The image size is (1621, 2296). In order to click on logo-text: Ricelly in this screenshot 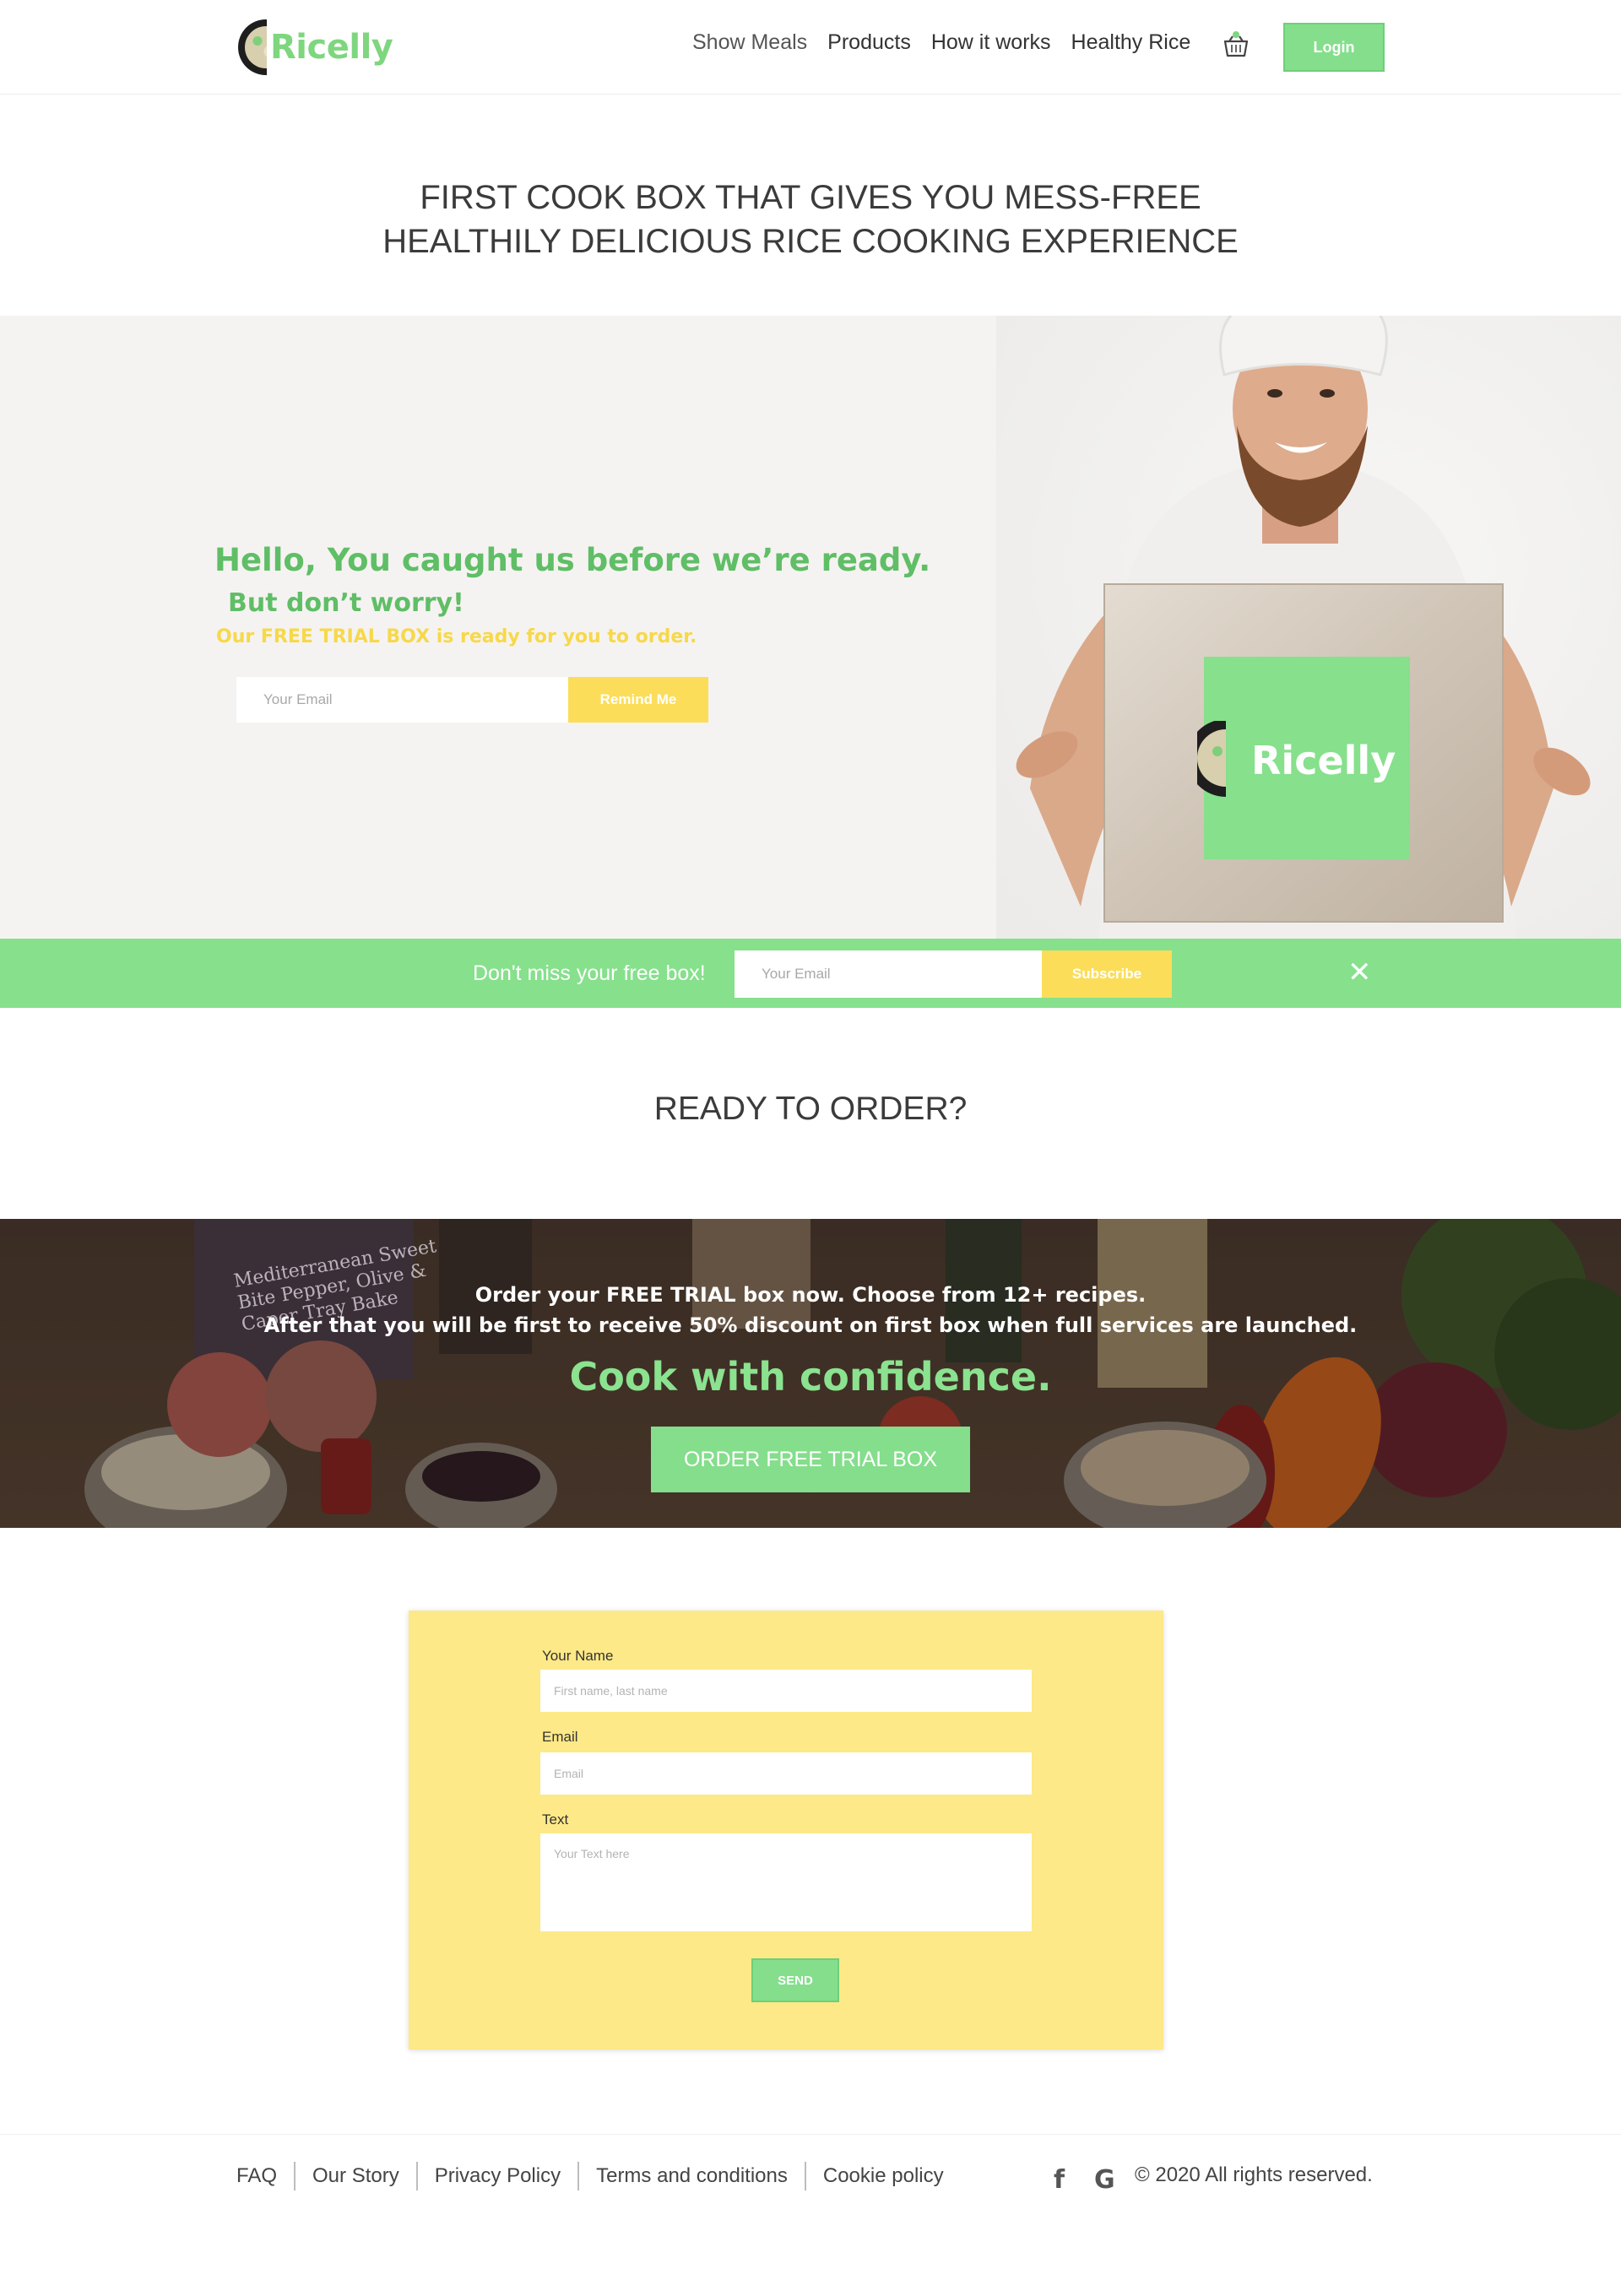, I will do `click(331, 47)`.